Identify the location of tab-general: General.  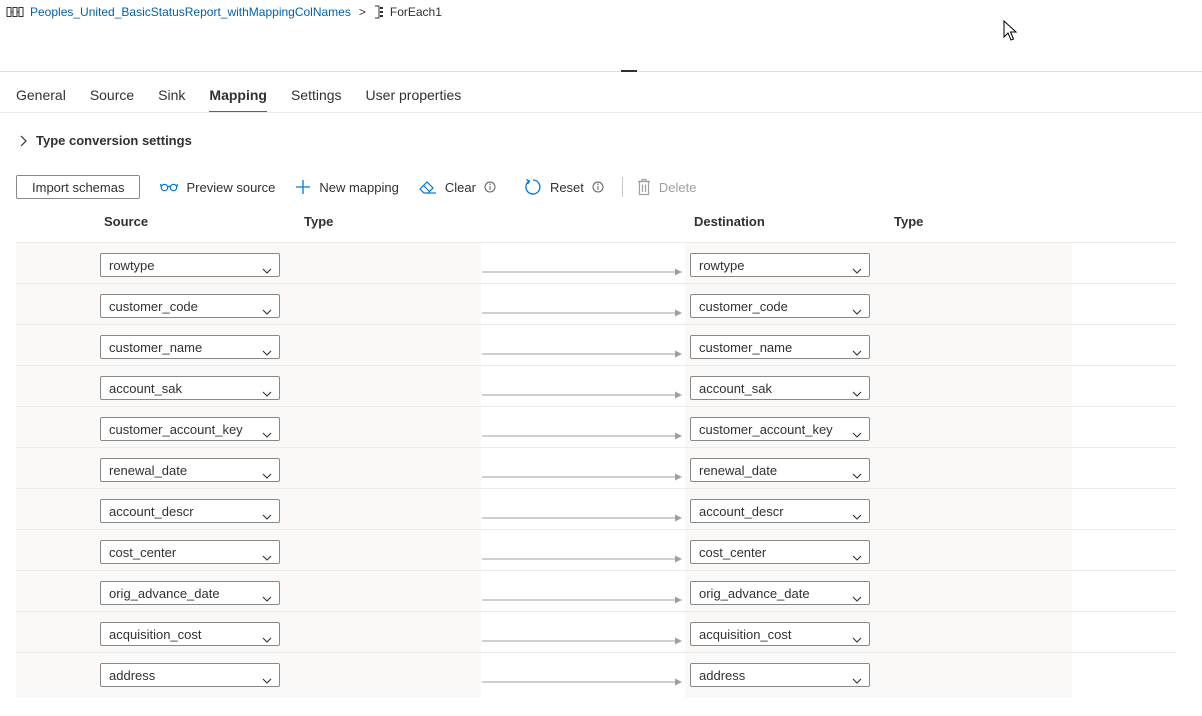
(41, 99).